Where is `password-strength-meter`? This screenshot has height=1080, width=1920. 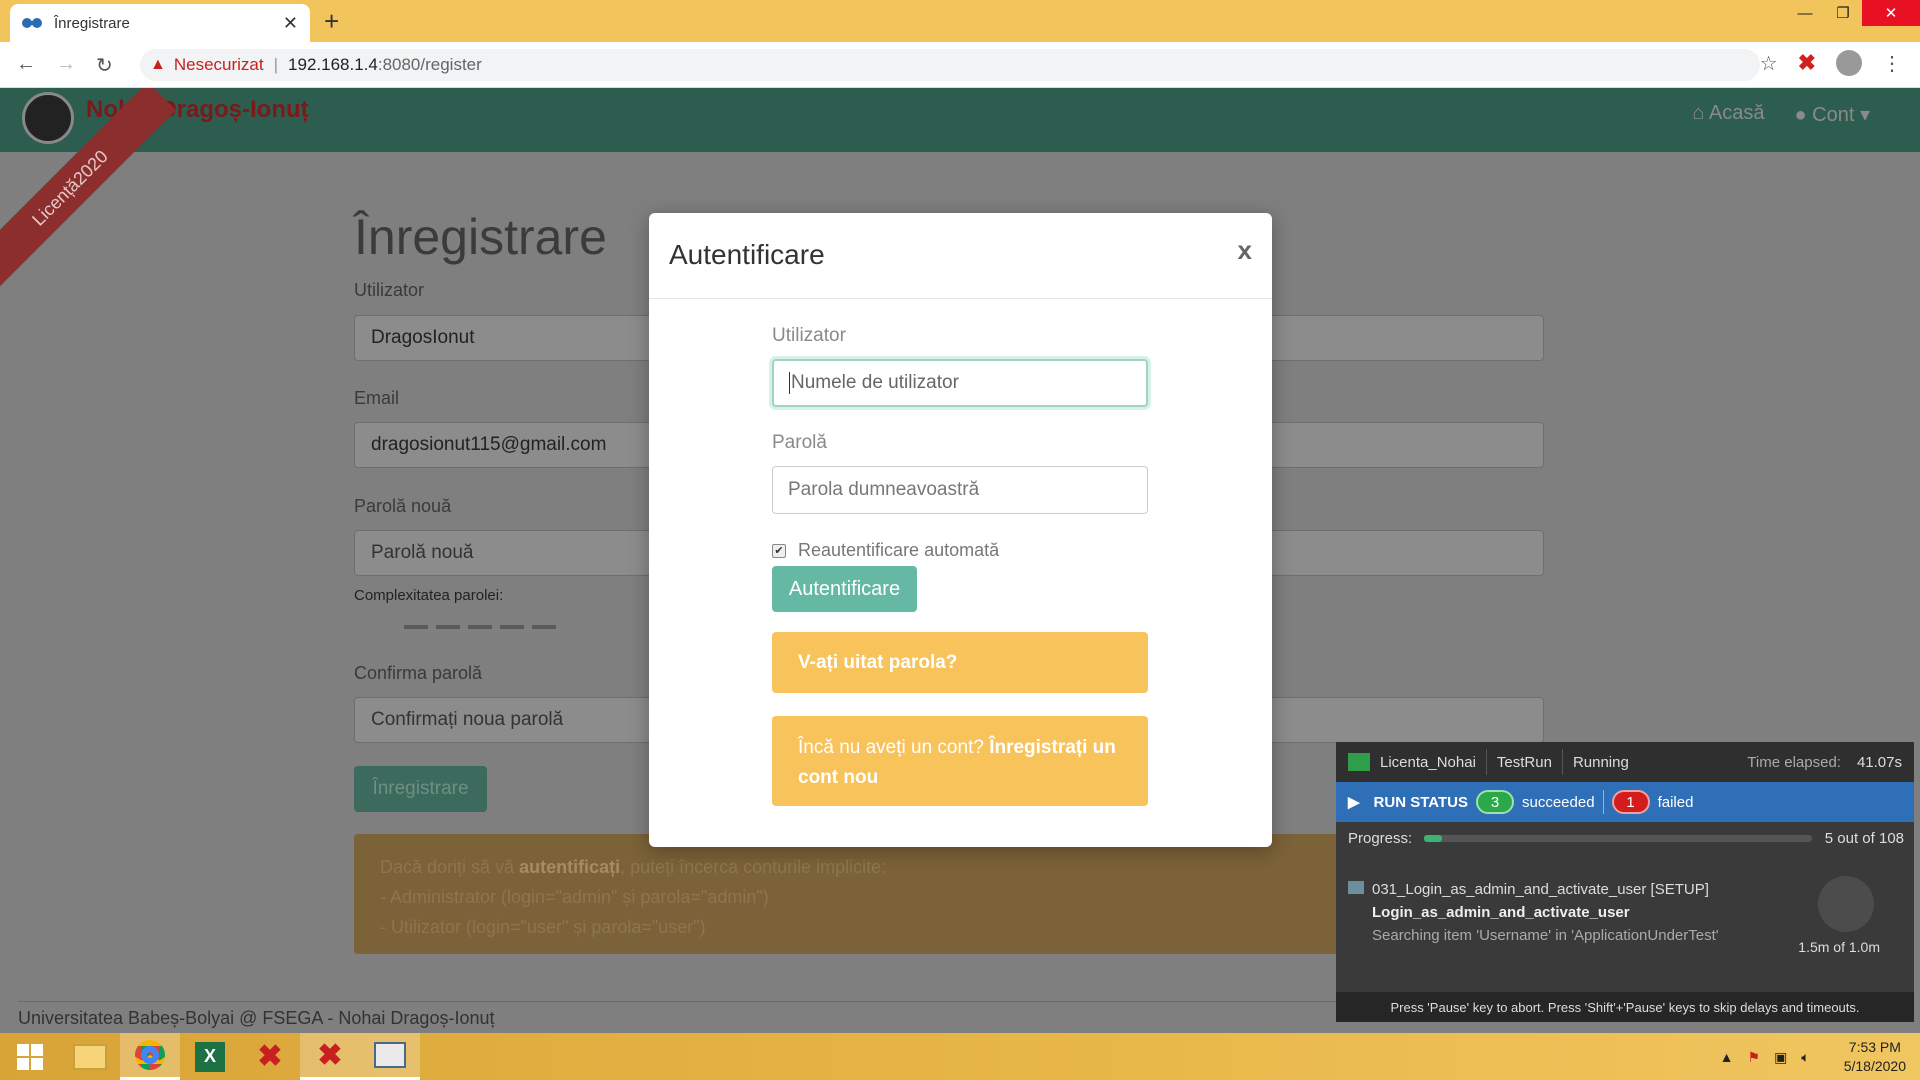 password-strength-meter is located at coordinates (480, 627).